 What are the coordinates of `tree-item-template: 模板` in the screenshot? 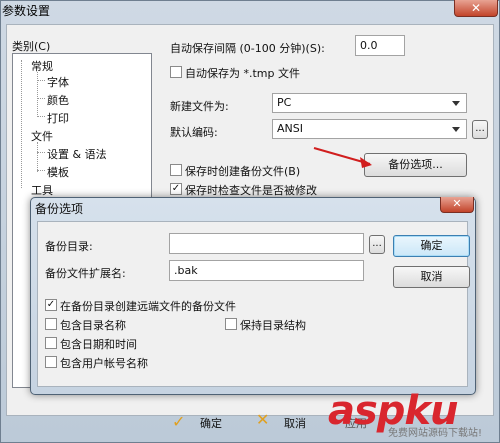 It's located at (58, 172).